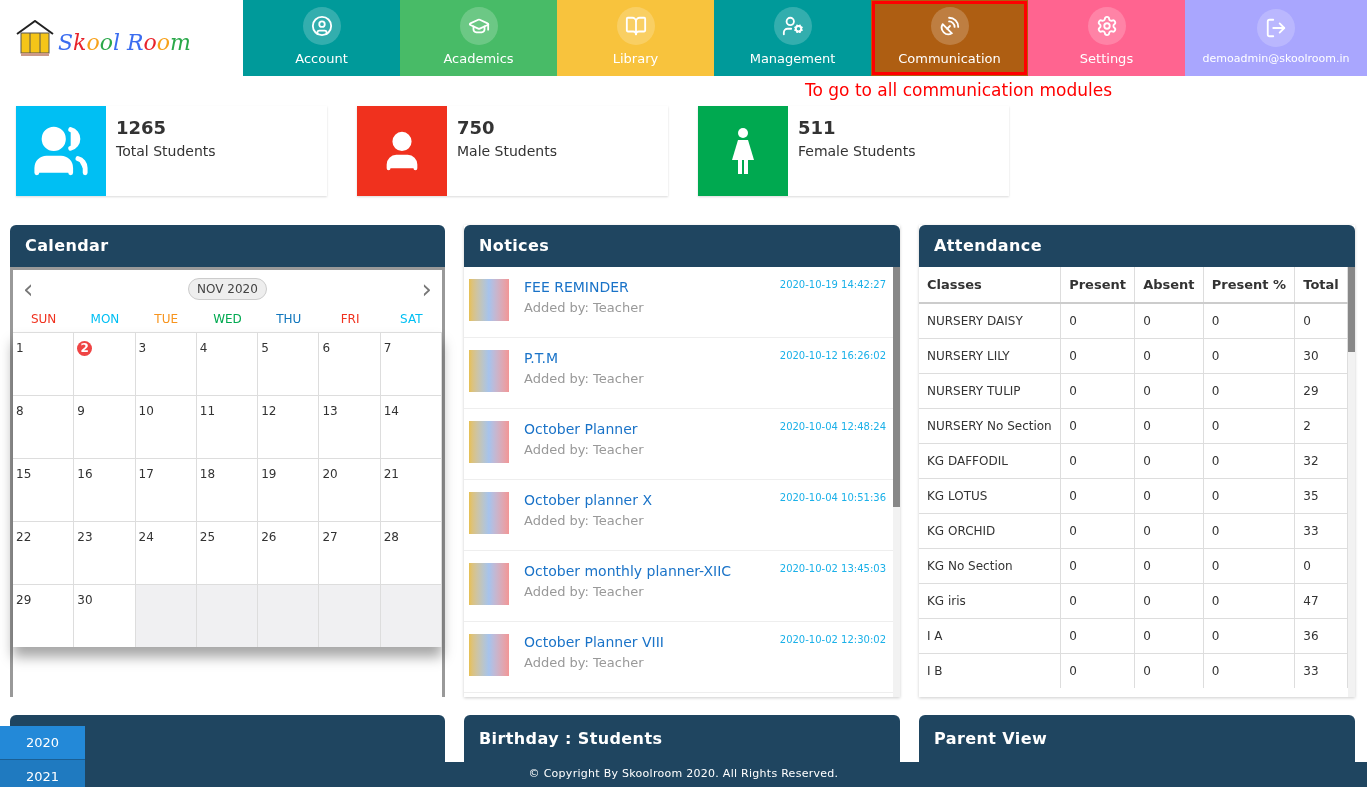  Describe the element at coordinates (124, 42) in the screenshot. I see `logo-text: Skool Room` at that location.